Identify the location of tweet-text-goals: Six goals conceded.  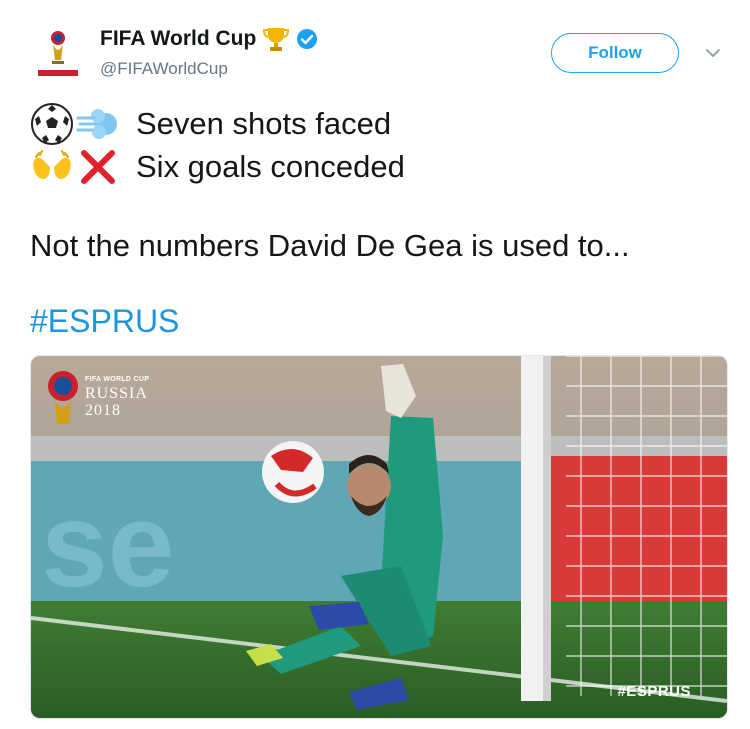
(270, 166).